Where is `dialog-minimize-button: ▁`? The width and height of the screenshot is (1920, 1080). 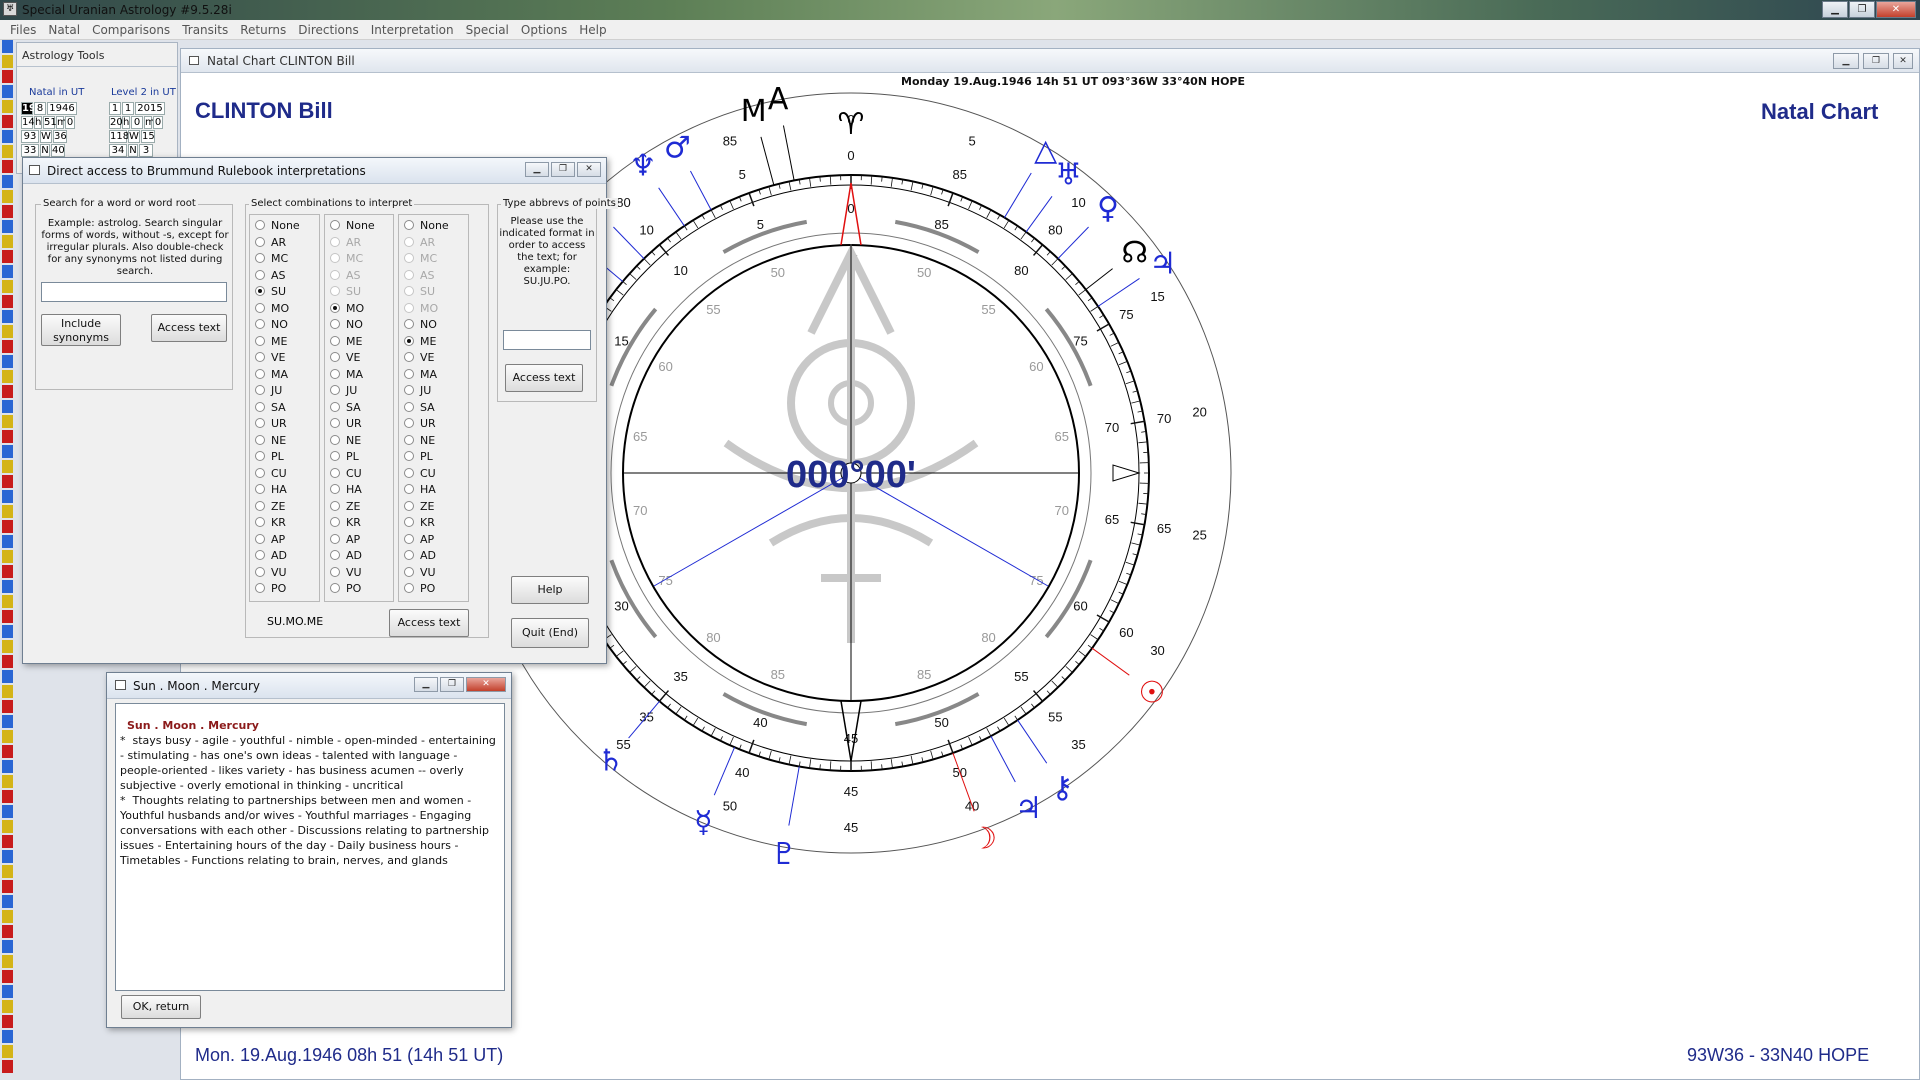 dialog-minimize-button: ▁ is located at coordinates (537, 169).